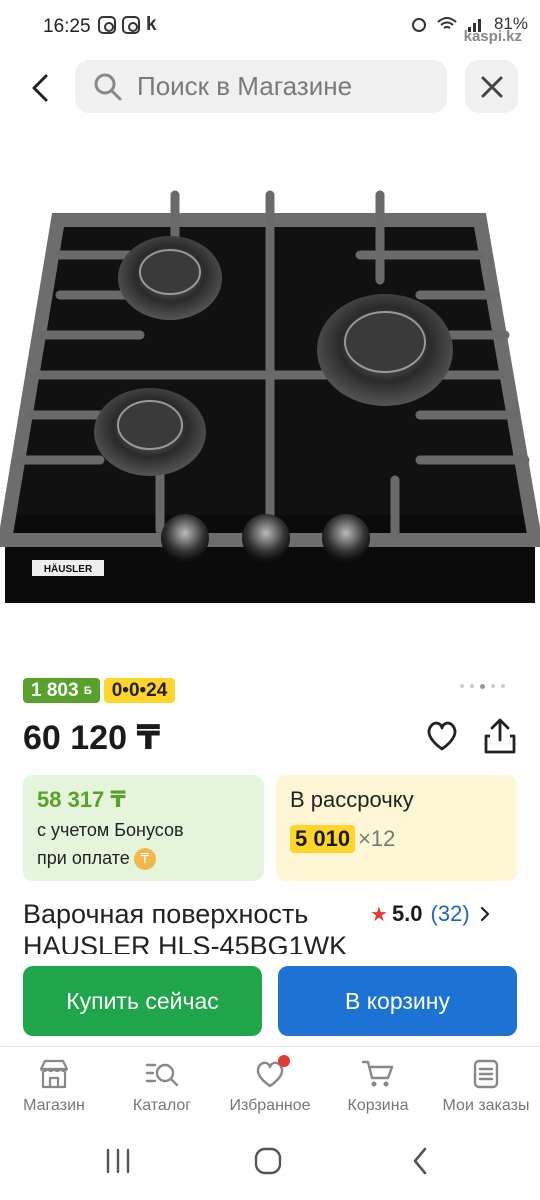 Image resolution: width=540 pixels, height=1200 pixels. What do you see at coordinates (61, 690) in the screenshot?
I see `bonus-badge: 1 803 Б` at bounding box center [61, 690].